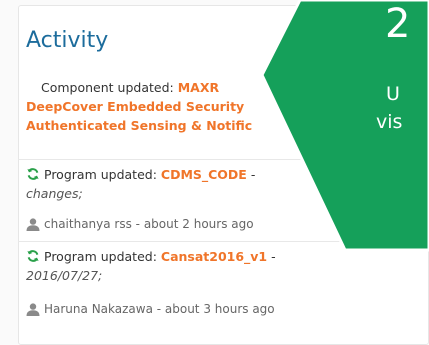 The image size is (429, 345). What do you see at coordinates (204, 174) in the screenshot?
I see `program-link-cdms-code: CDMS_CODE` at bounding box center [204, 174].